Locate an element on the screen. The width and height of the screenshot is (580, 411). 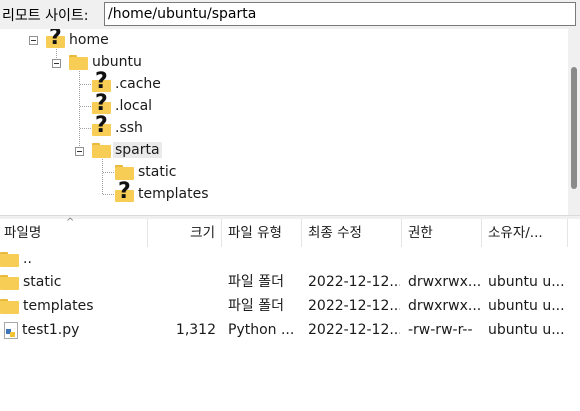
file-list-scrollbar is located at coordinates (574, 315).